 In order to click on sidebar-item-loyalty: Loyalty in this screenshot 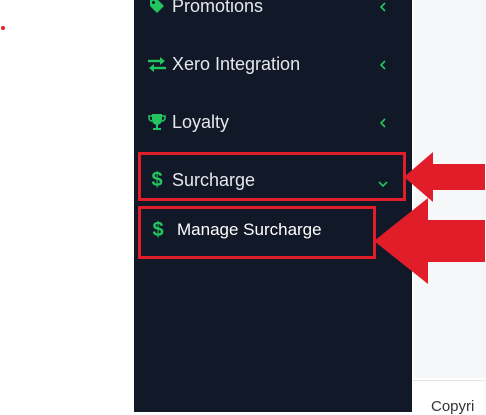, I will do `click(273, 122)`.